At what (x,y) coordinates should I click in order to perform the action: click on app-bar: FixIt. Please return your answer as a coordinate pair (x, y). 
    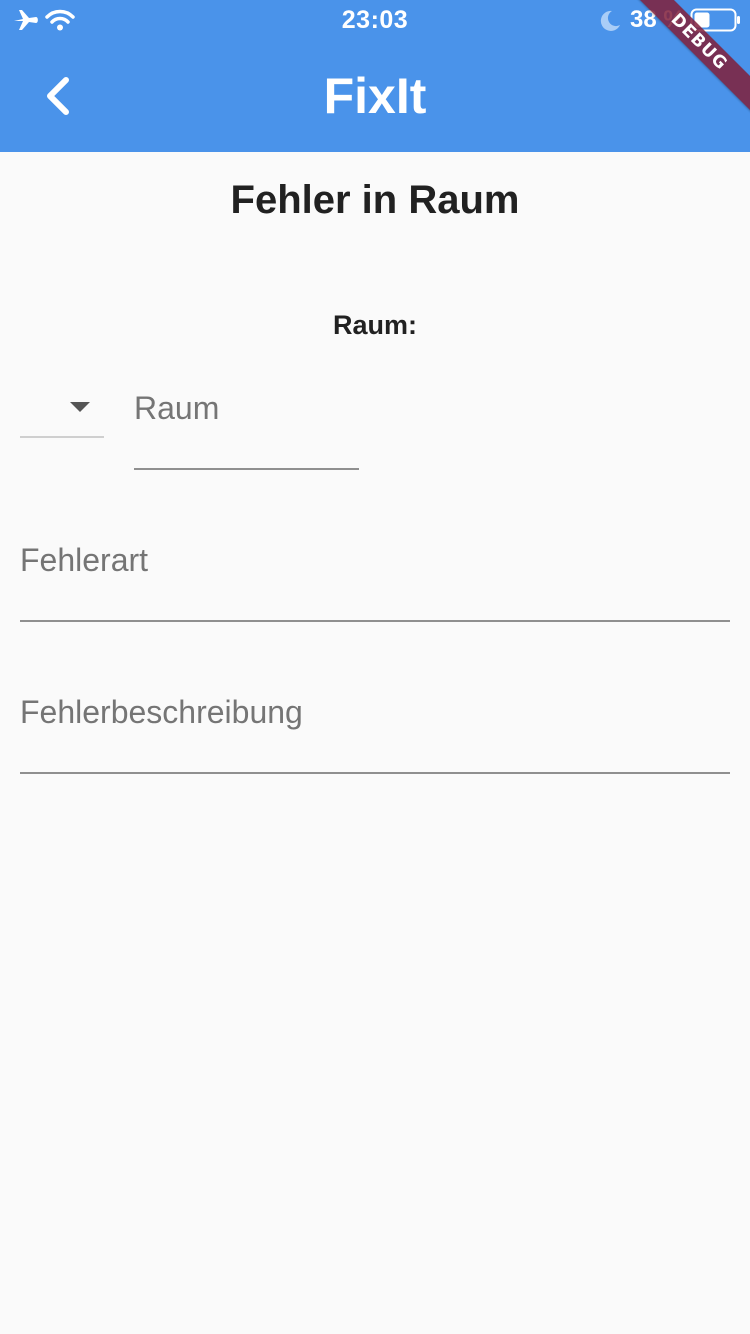
    Looking at the image, I should click on (375, 96).